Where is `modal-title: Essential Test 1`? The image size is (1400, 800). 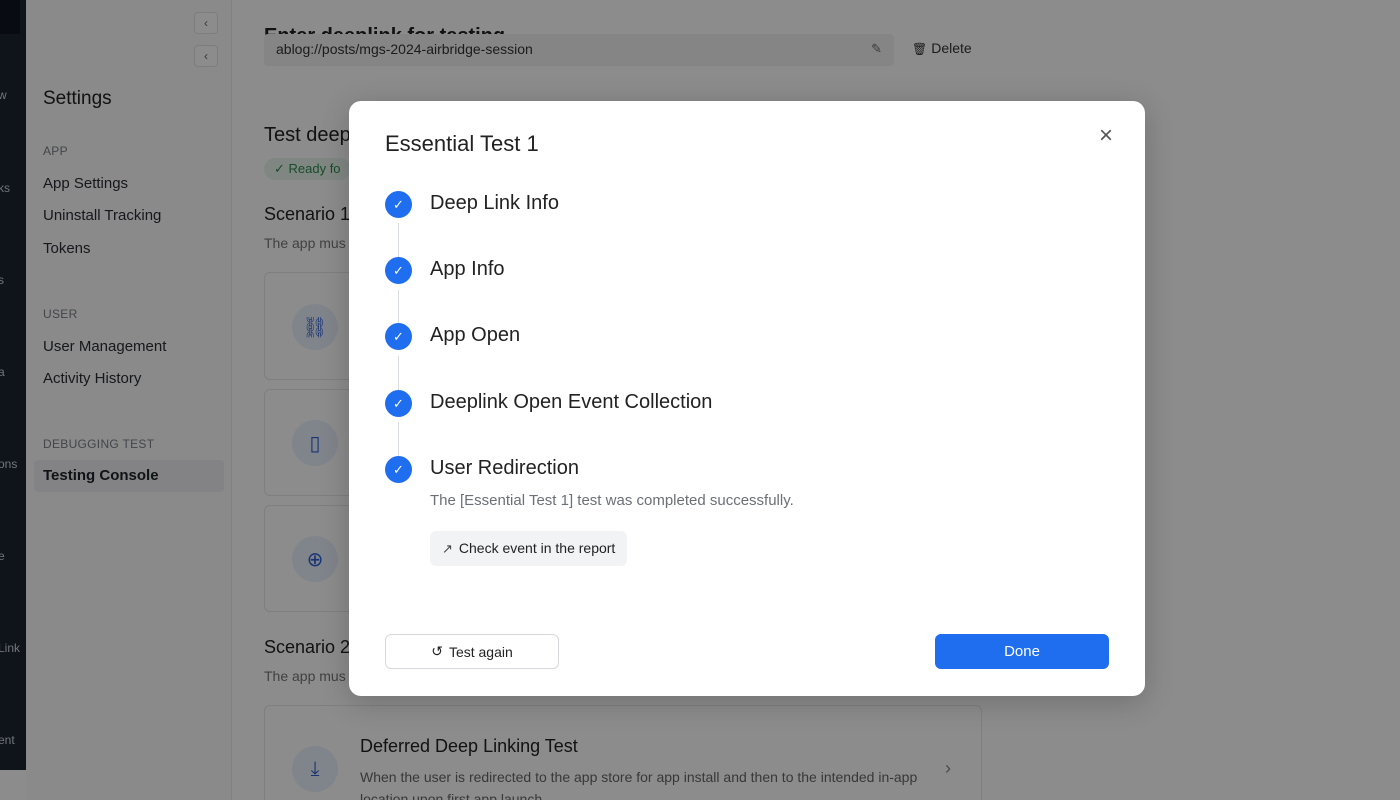
modal-title: Essential Test 1 is located at coordinates (462, 143).